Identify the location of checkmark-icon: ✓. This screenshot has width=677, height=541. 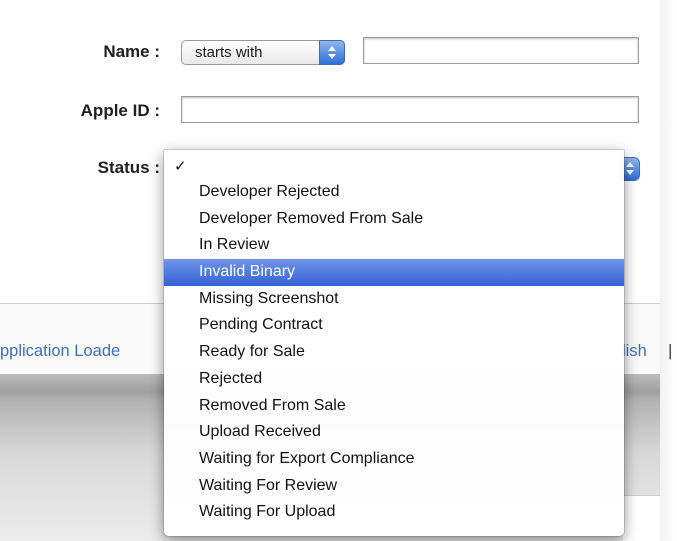
(180, 166).